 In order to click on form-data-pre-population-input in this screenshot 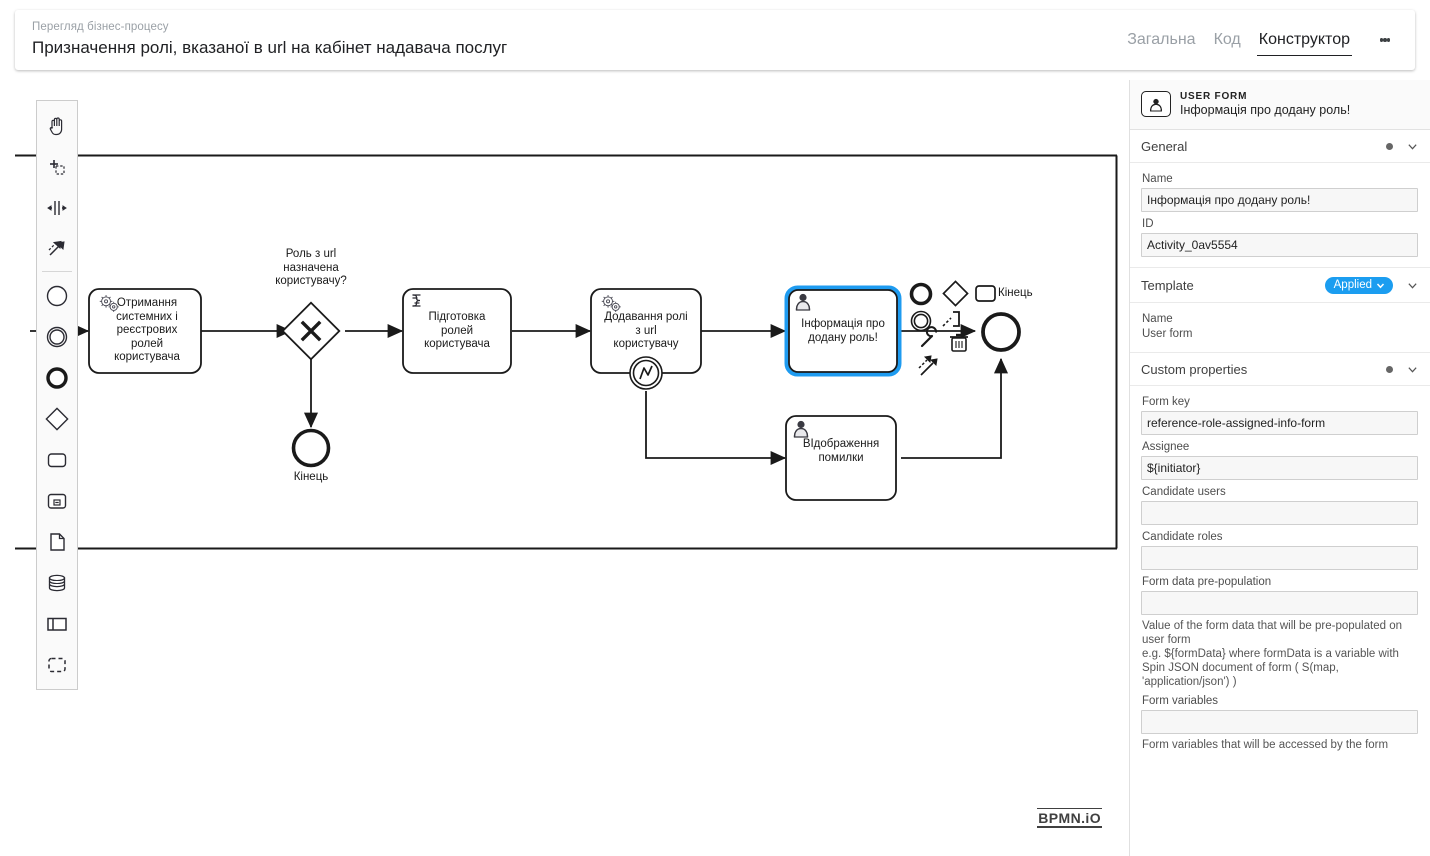, I will do `click(1279, 603)`.